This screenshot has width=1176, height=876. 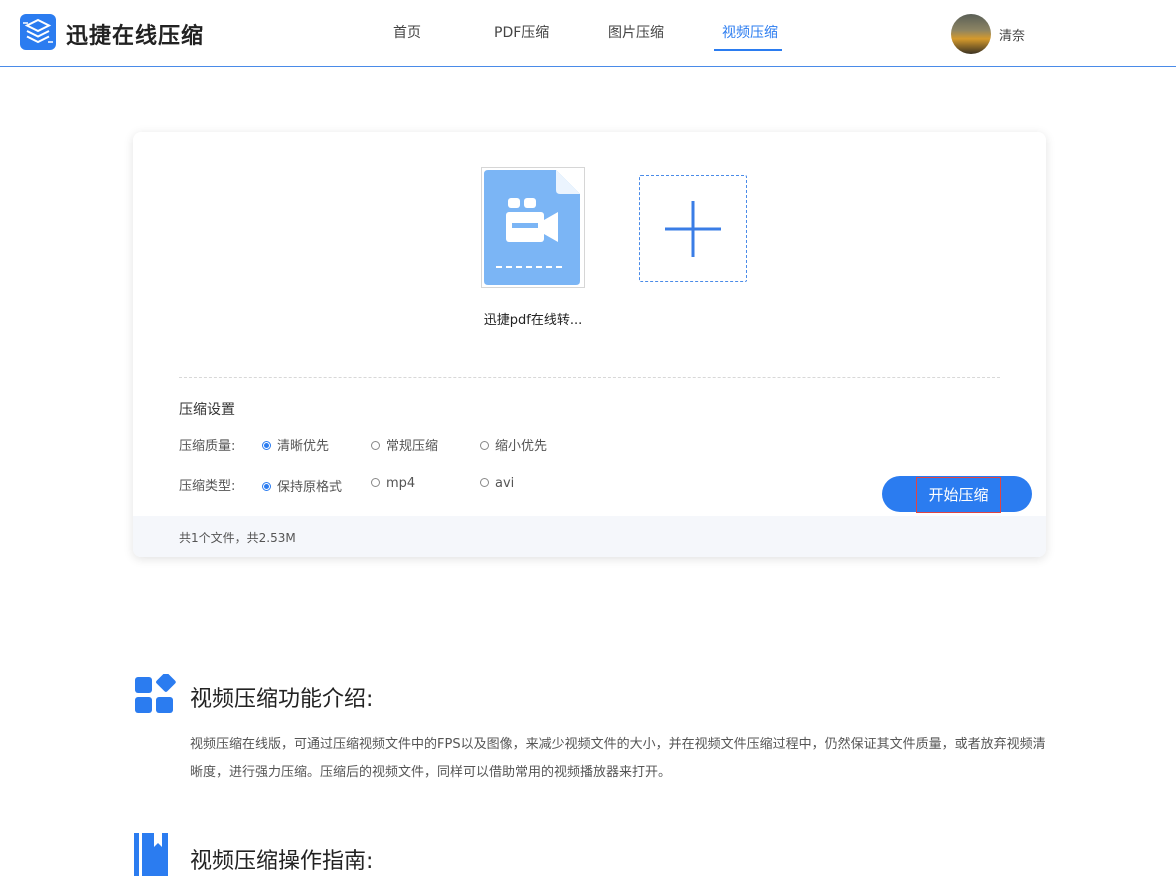 What do you see at coordinates (207, 446) in the screenshot?
I see `quality-label: 压缩质量:` at bounding box center [207, 446].